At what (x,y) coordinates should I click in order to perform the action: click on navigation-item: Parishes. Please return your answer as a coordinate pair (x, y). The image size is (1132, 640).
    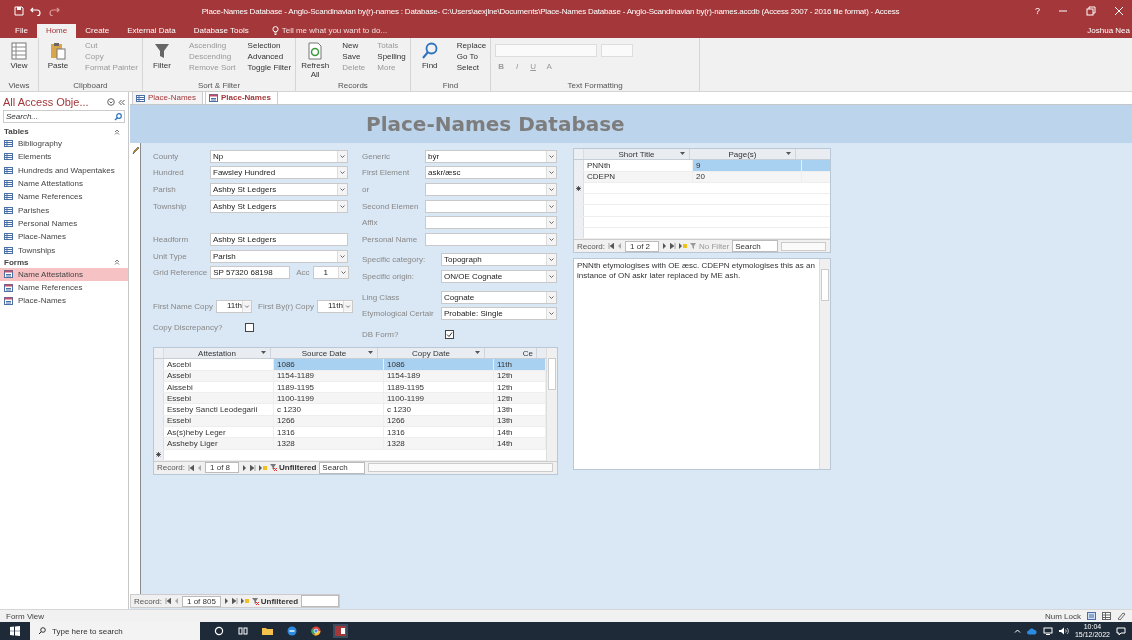
    Looking at the image, I should click on (64, 210).